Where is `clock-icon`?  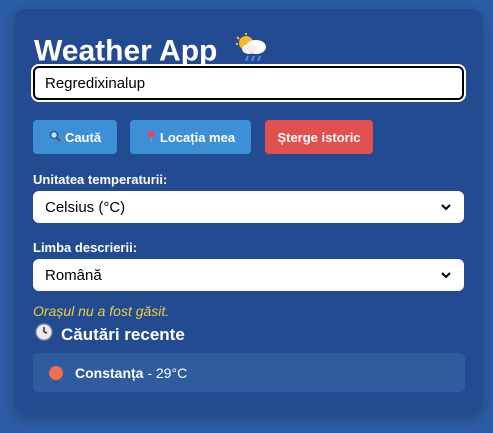
clock-icon is located at coordinates (44, 334).